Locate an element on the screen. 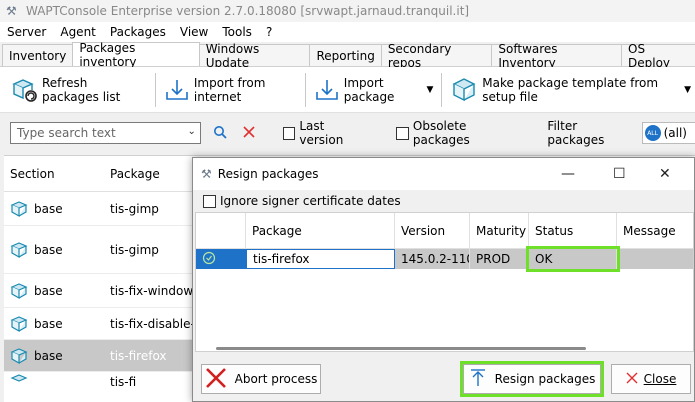 This screenshot has height=402, width=695. clear-search-icon is located at coordinates (249, 133).